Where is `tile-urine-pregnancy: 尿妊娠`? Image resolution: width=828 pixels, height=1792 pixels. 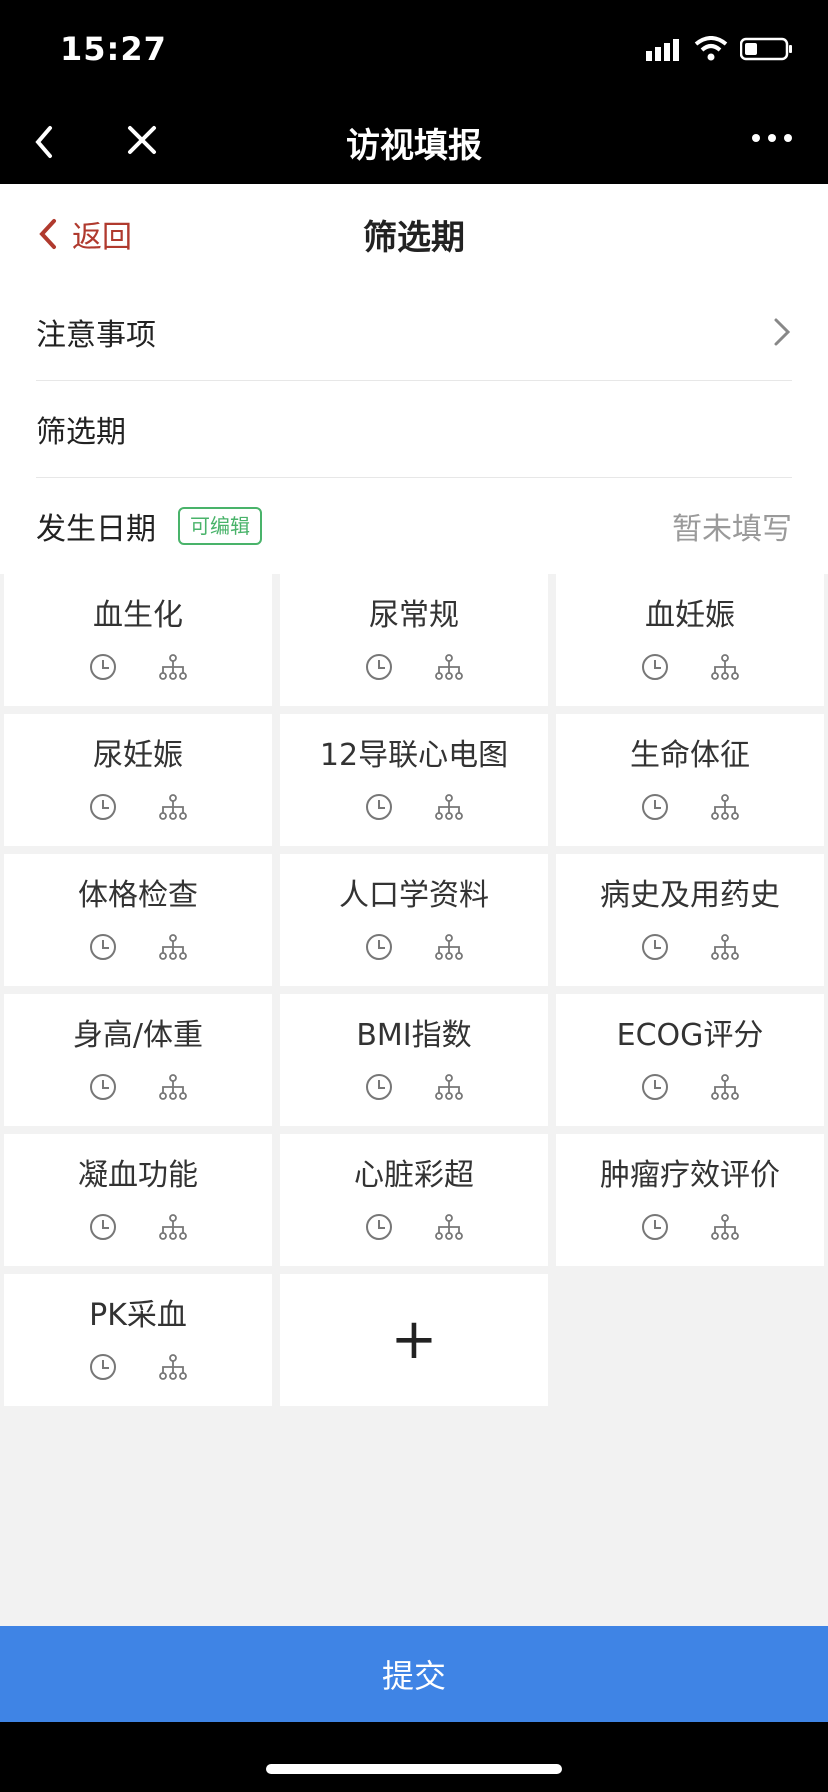
tile-urine-pregnancy: 尿妊娠 is located at coordinates (138, 780).